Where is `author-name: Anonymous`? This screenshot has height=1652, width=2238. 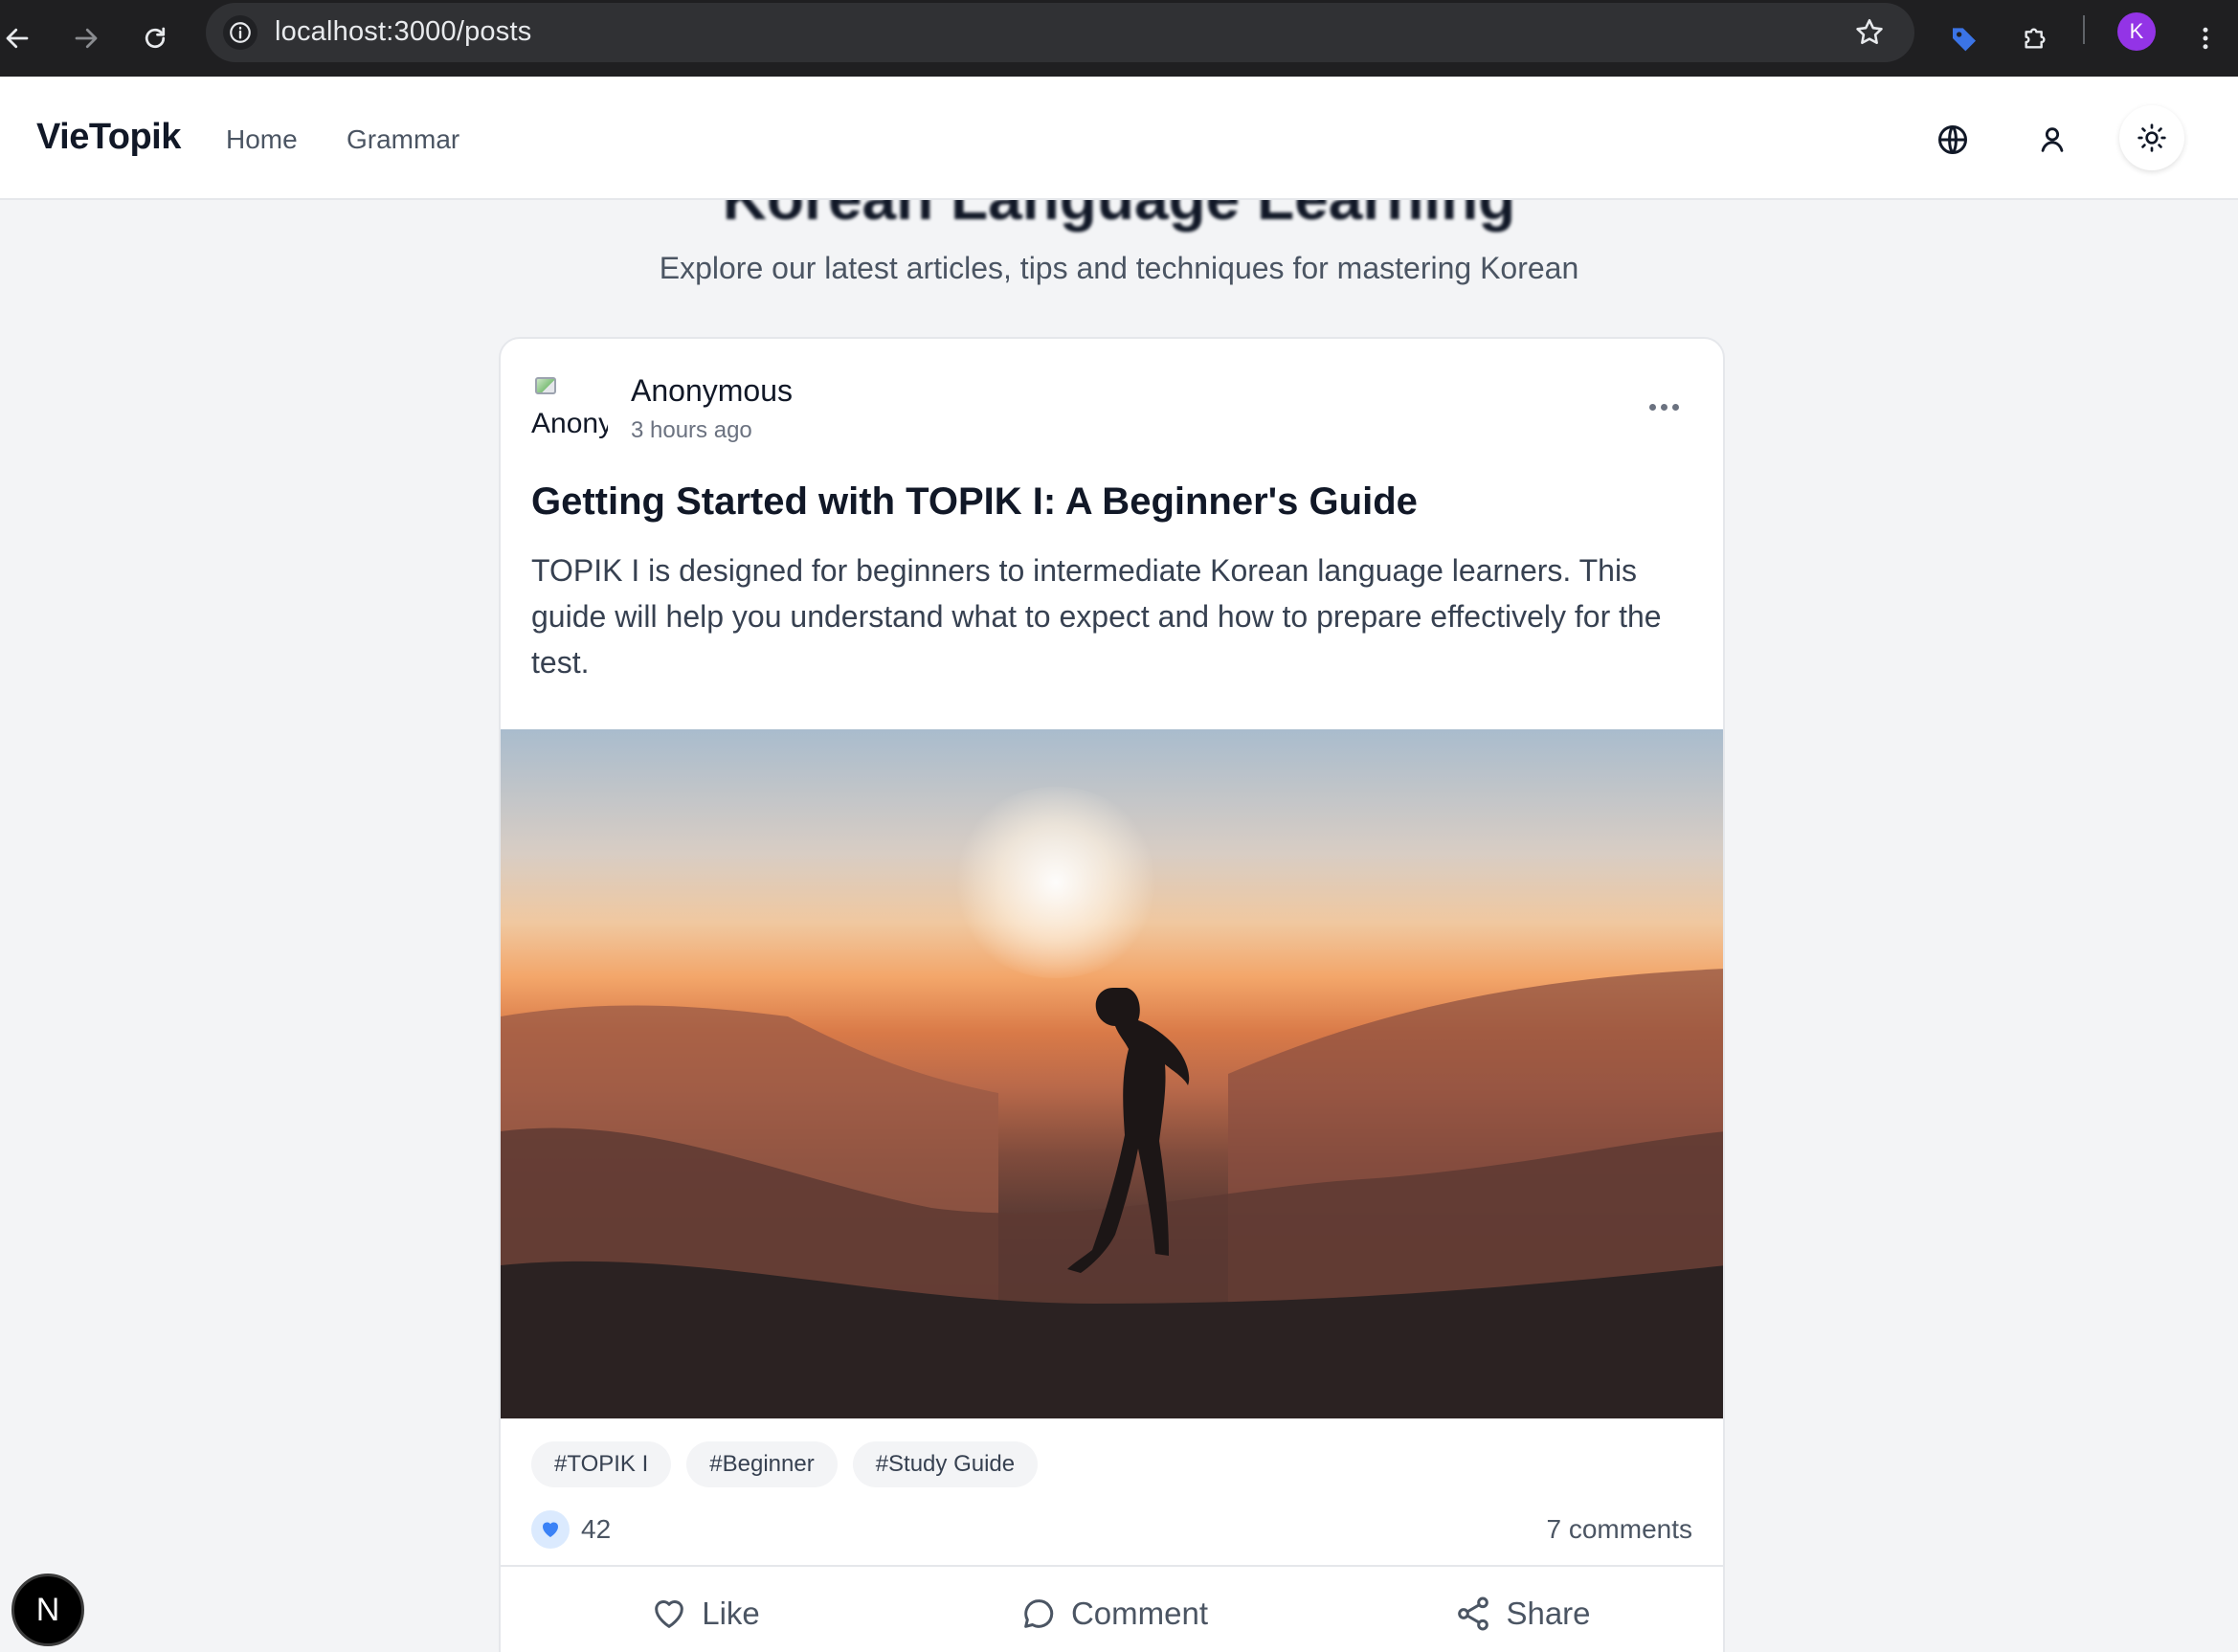 author-name: Anonymous is located at coordinates (712, 391).